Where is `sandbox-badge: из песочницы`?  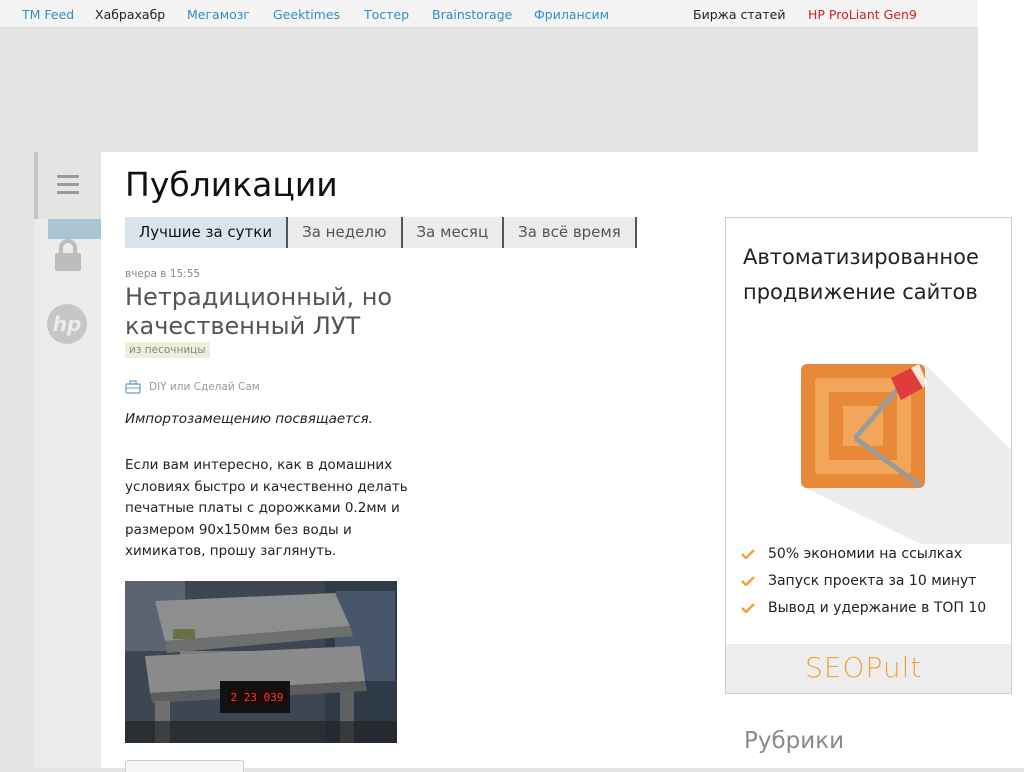 sandbox-badge: из песочницы is located at coordinates (167, 350).